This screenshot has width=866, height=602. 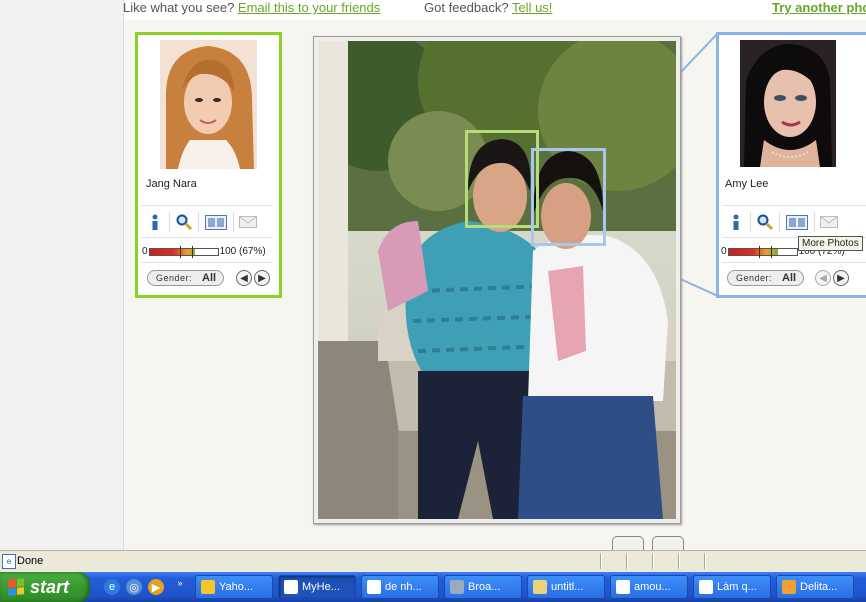 I want to click on status-text: Done, so click(x=30, y=561).